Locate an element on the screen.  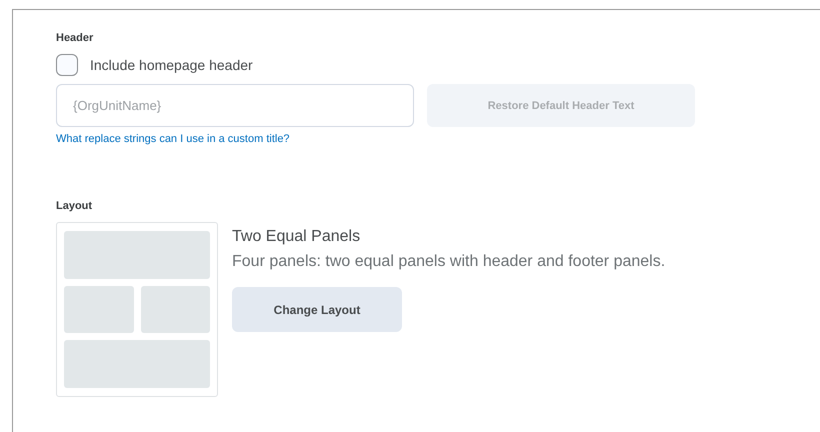
layout-name: Two Equal Panels is located at coordinates (297, 237).